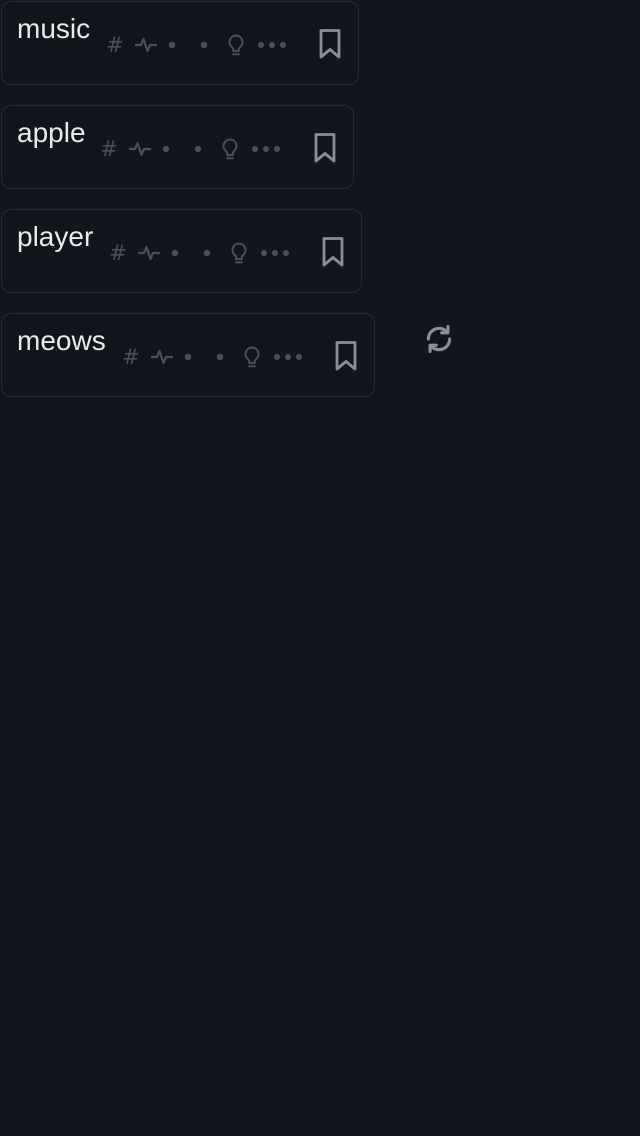 This screenshot has width=640, height=1136. Describe the element at coordinates (51, 132) in the screenshot. I see `tag-label: apple` at that location.